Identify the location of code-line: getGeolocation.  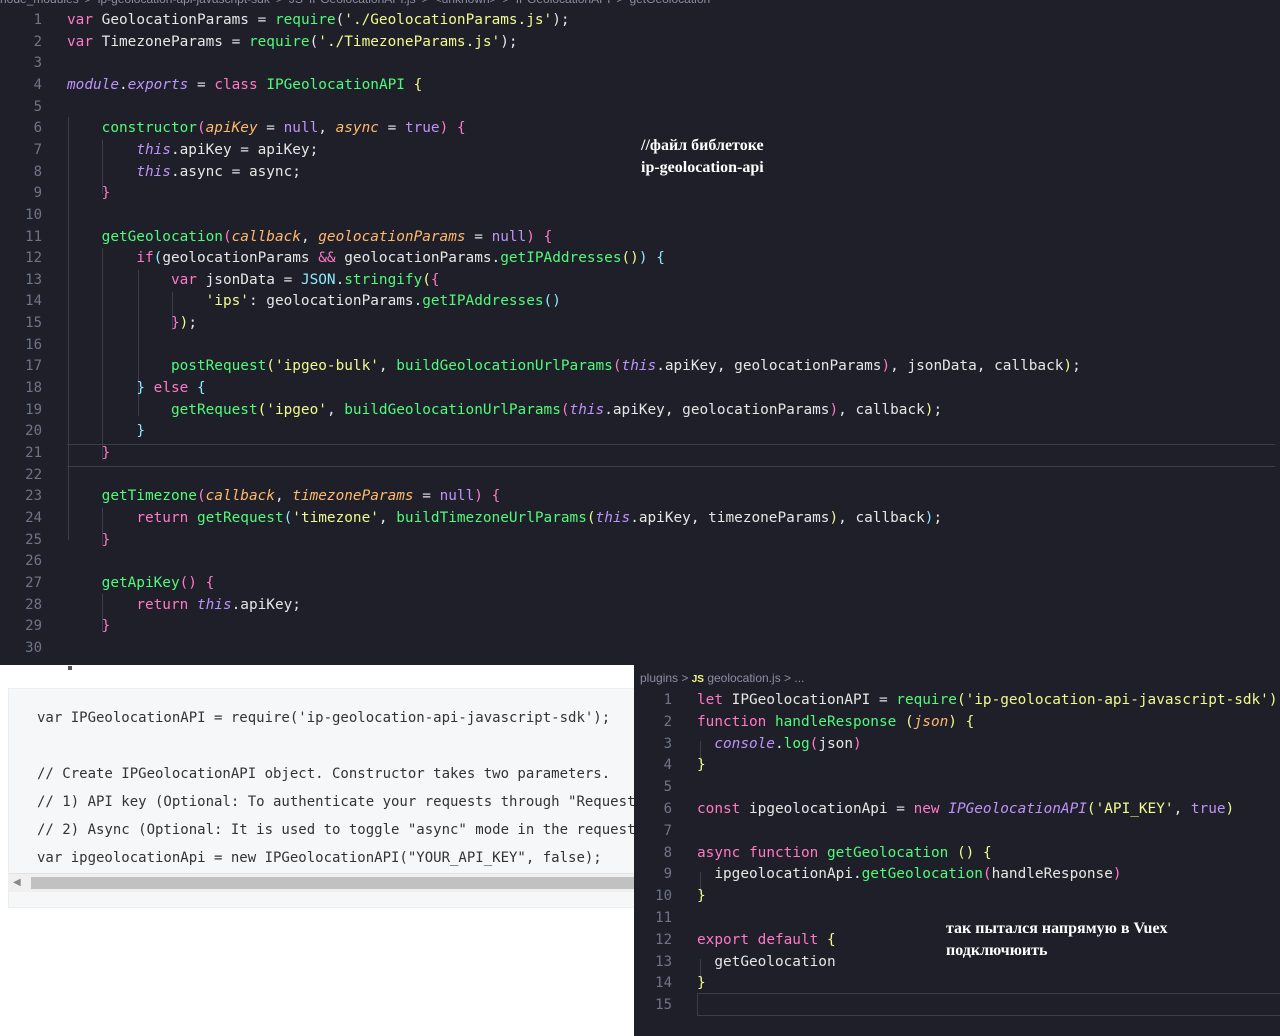
(766, 962).